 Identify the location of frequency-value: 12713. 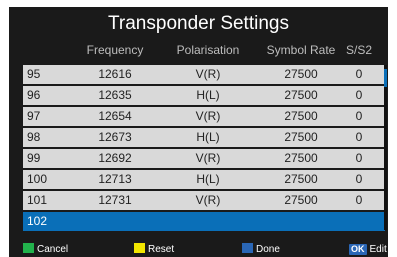
(115, 179).